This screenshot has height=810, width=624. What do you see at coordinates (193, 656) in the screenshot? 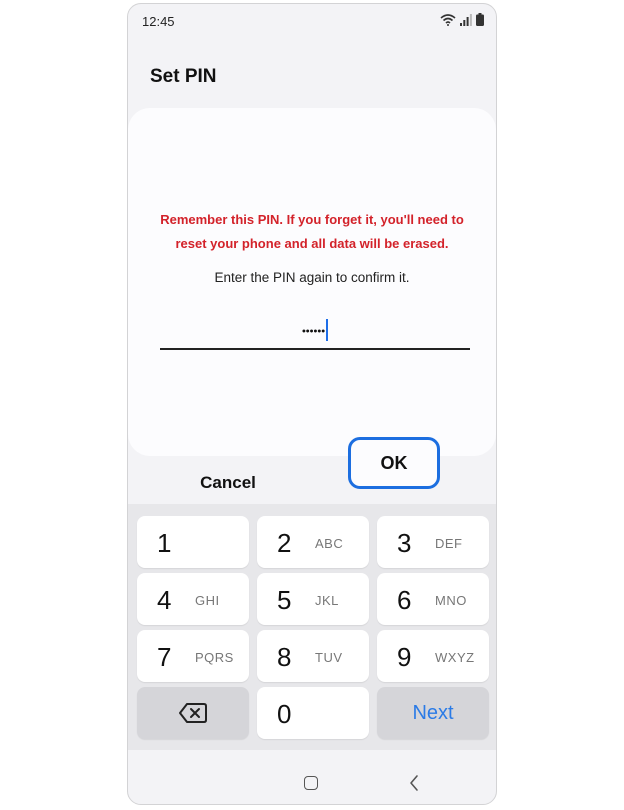
I see `key-7: 7 PQRS` at bounding box center [193, 656].